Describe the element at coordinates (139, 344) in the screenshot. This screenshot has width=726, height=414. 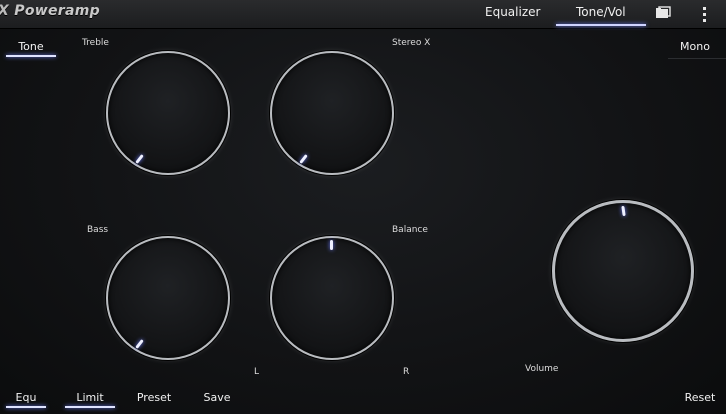
I see `bass-knob-indicator` at that location.